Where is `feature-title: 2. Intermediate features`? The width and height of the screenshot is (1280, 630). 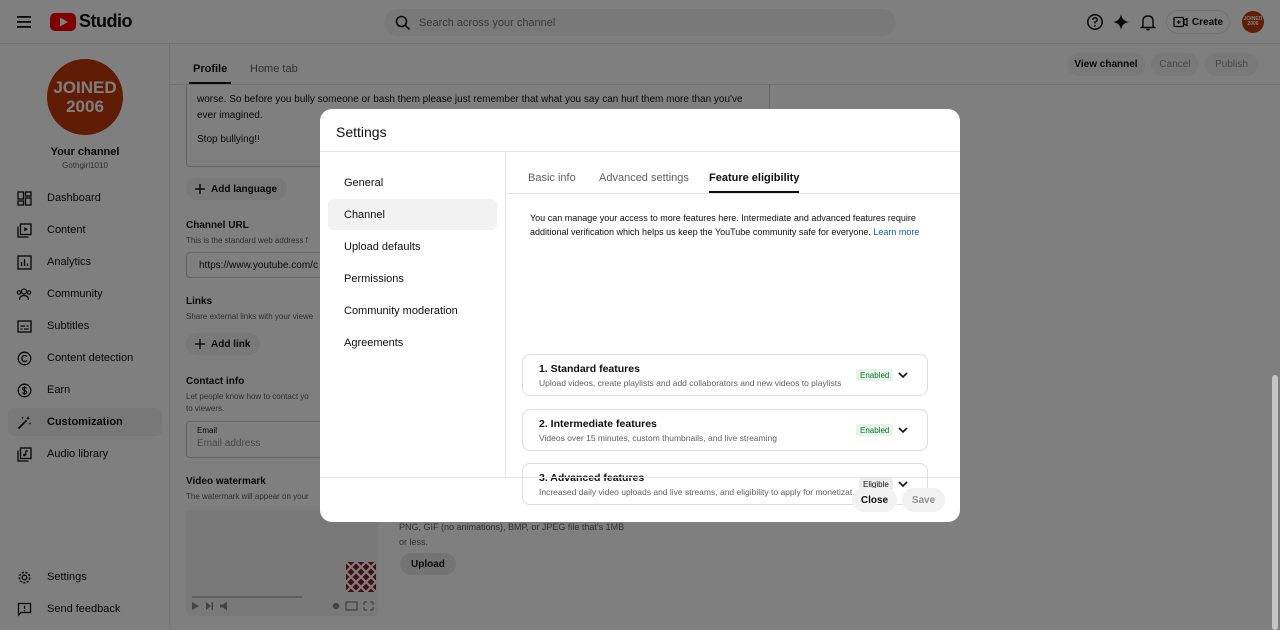 feature-title: 2. Intermediate features is located at coordinates (598, 424).